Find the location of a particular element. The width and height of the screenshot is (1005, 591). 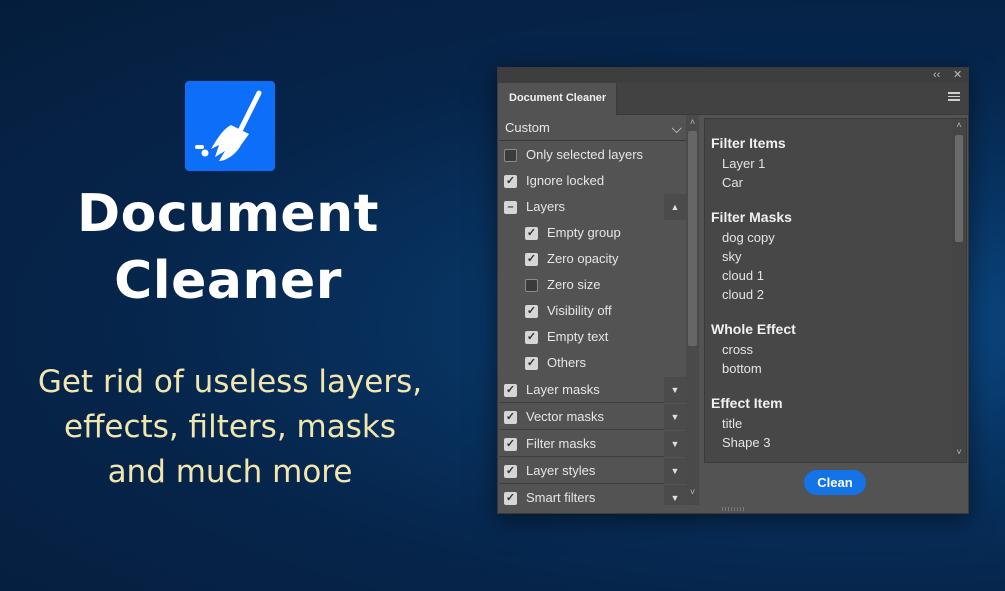

option-row: Only selected layers is located at coordinates (592, 155).